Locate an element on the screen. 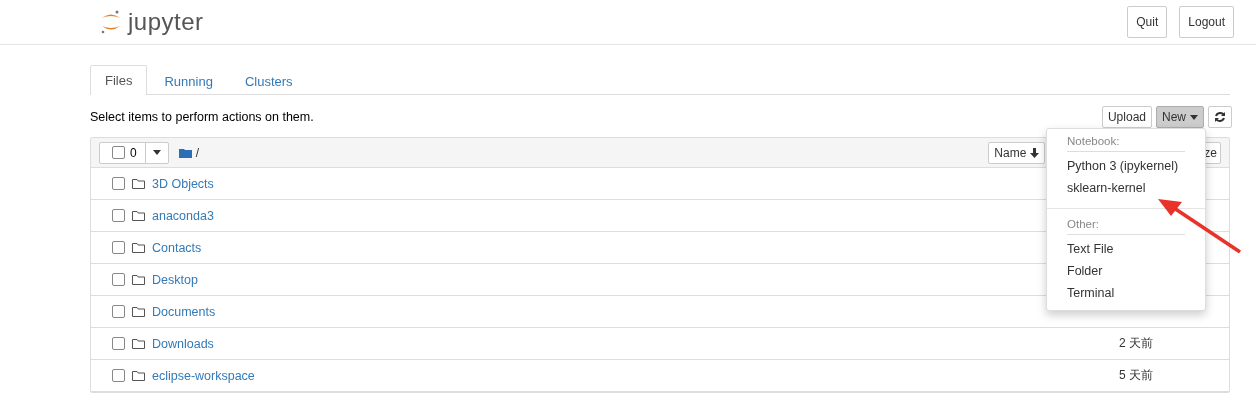 The height and width of the screenshot is (401, 1256). refresh-icon is located at coordinates (1220, 117).